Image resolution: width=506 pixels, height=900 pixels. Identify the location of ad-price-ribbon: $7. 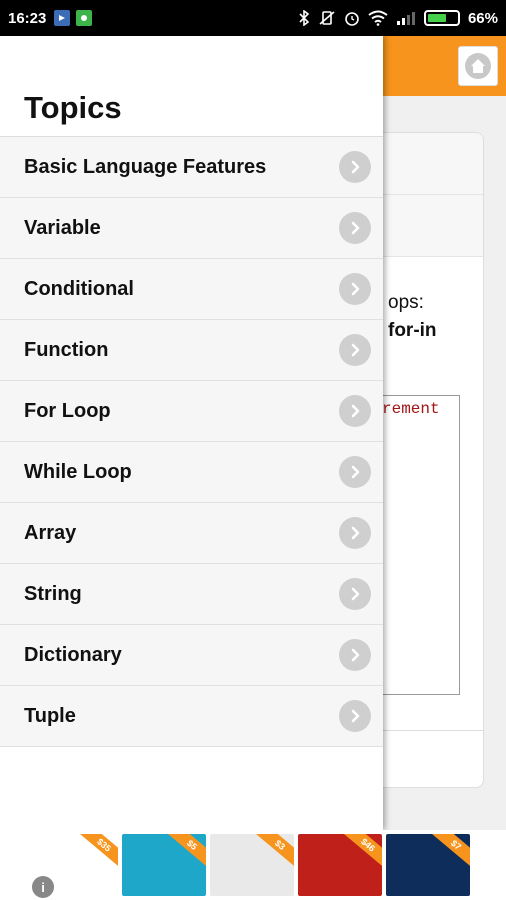
(450, 851).